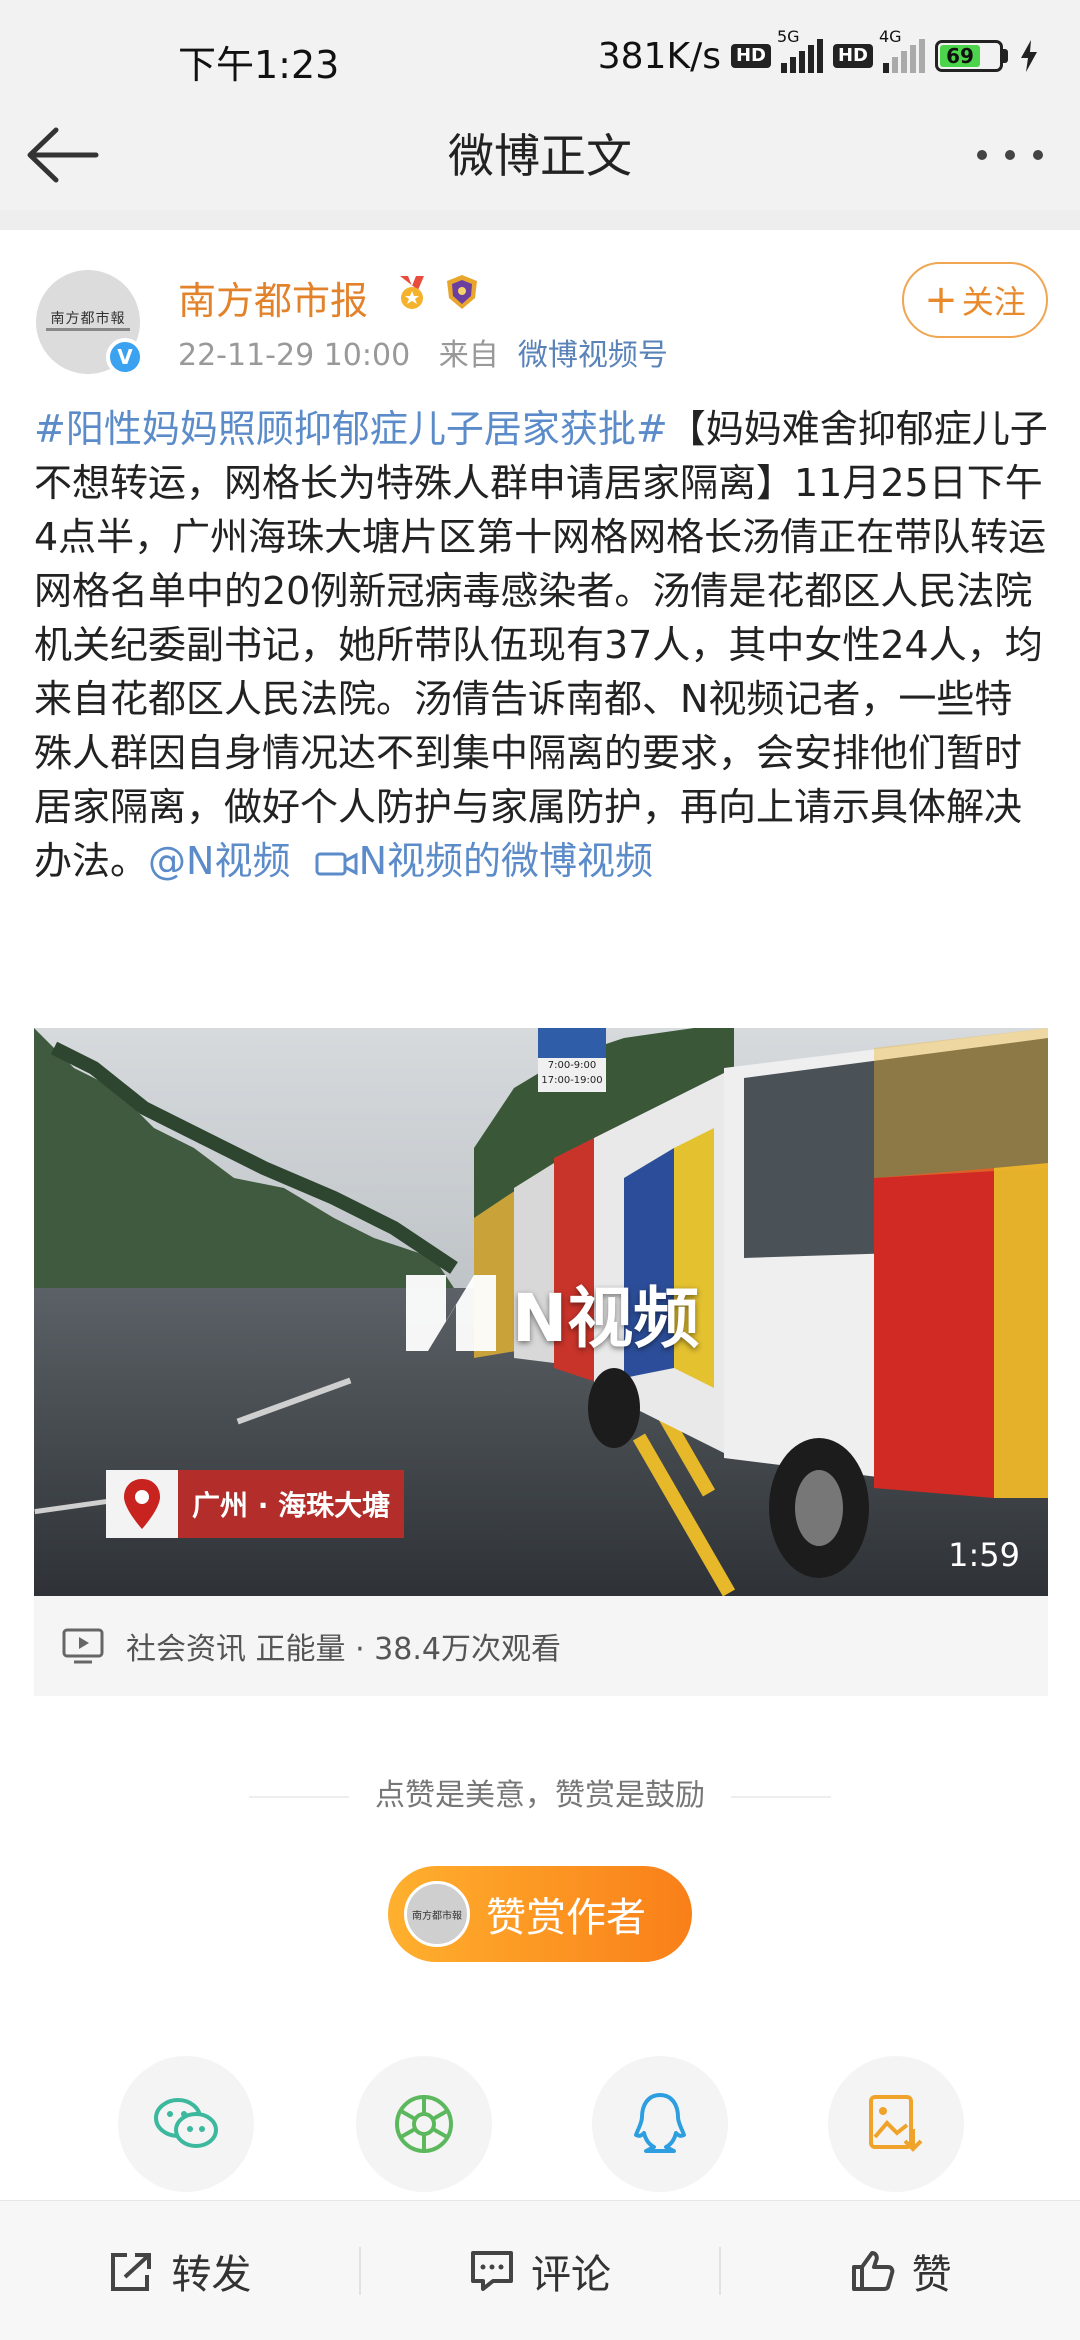  I want to click on video-info-text: 社会资讯 正能量 · 38.4万次观看, so click(343, 1649).